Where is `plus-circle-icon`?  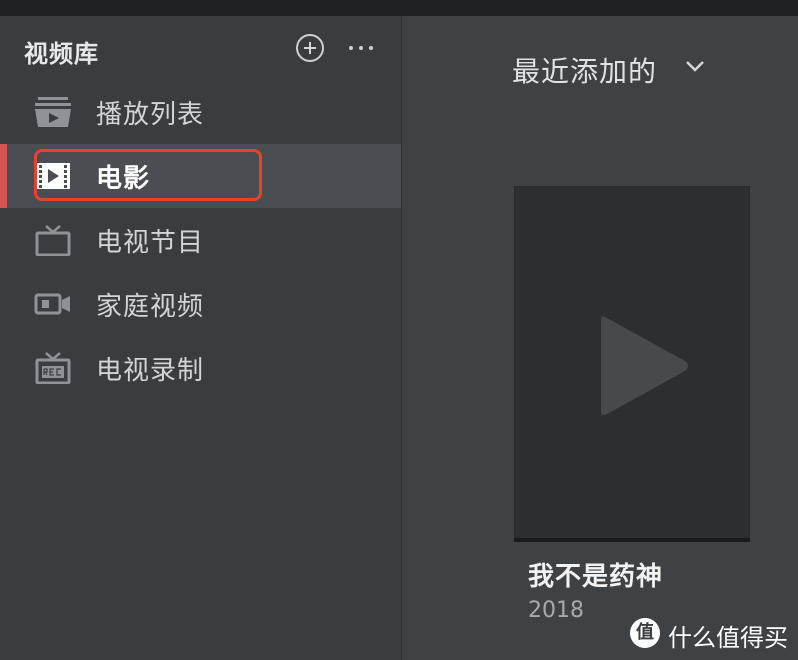
plus-circle-icon is located at coordinates (310, 48).